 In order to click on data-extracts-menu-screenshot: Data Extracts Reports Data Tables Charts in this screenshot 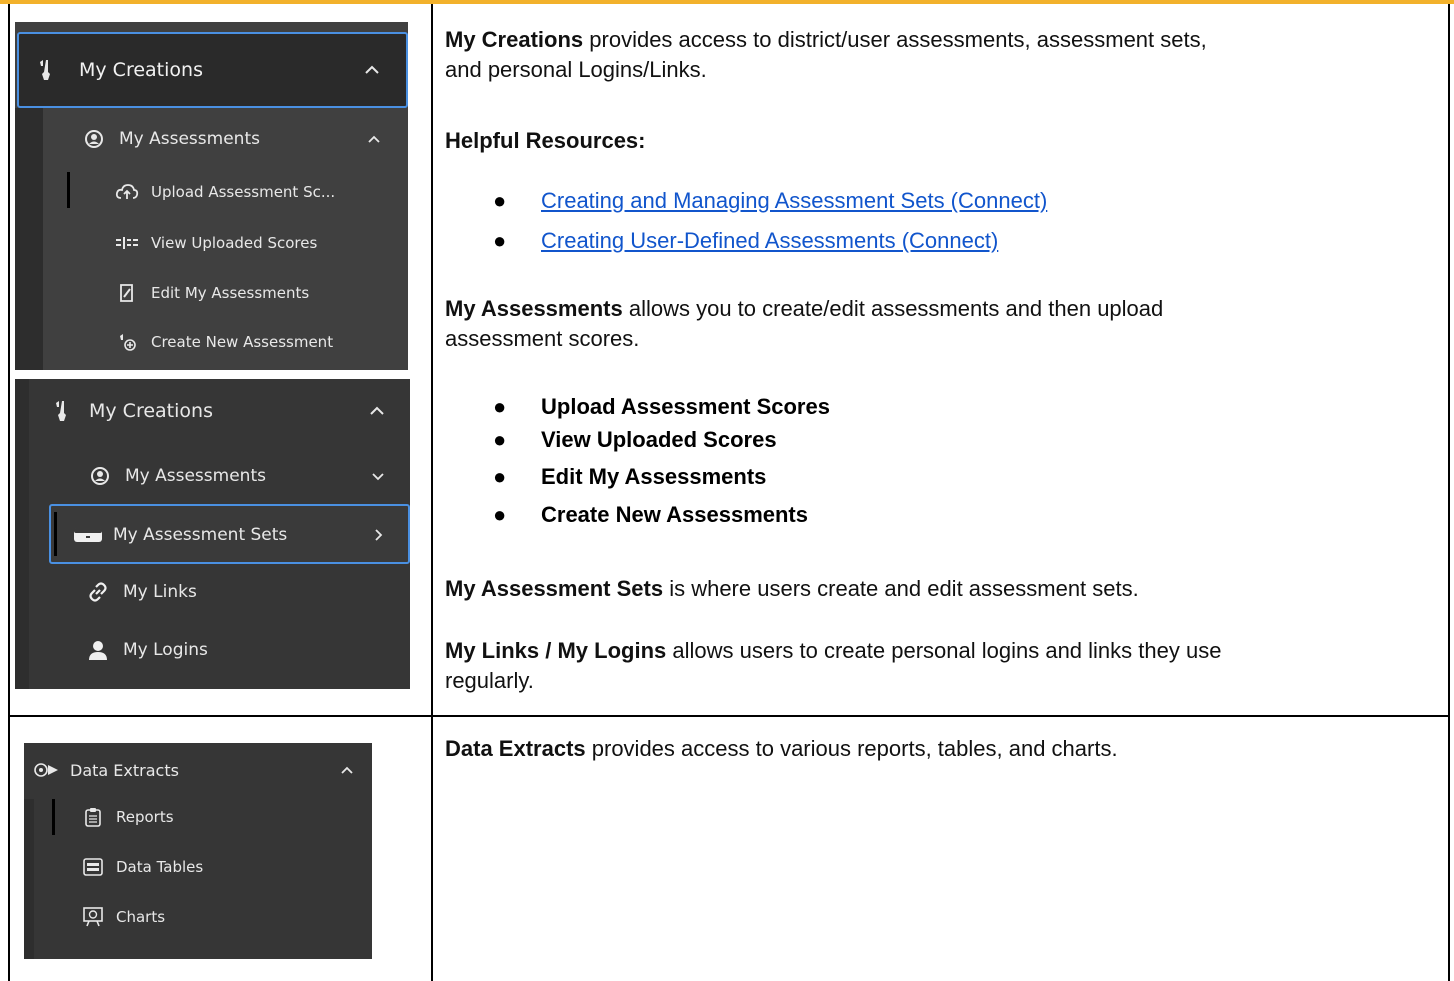, I will do `click(198, 851)`.